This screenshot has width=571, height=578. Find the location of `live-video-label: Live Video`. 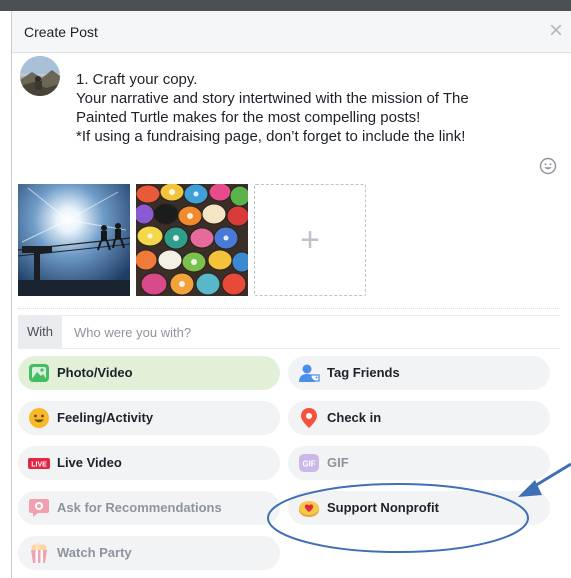

live-video-label: Live Video is located at coordinates (89, 462).